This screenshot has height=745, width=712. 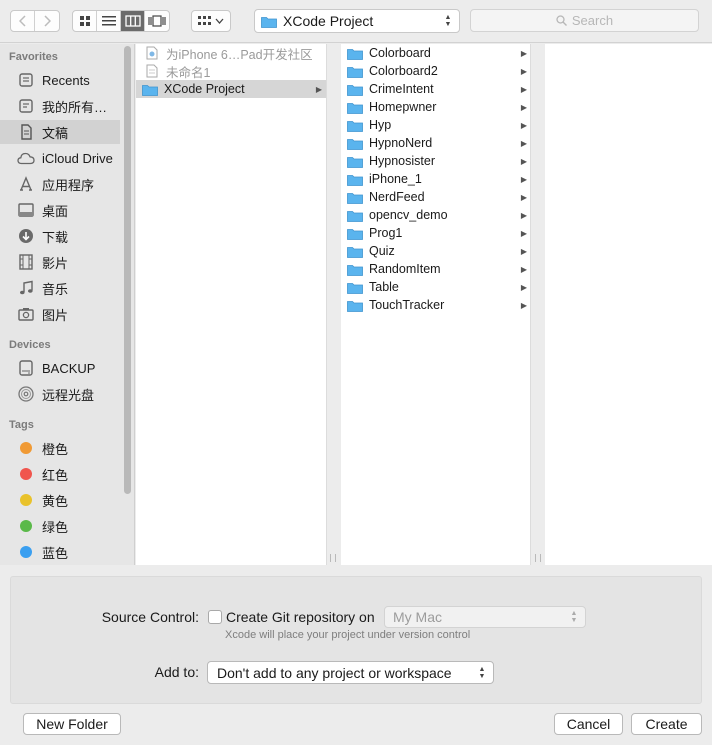 I want to click on list-item: NerdFeed ▶, so click(x=435, y=197).